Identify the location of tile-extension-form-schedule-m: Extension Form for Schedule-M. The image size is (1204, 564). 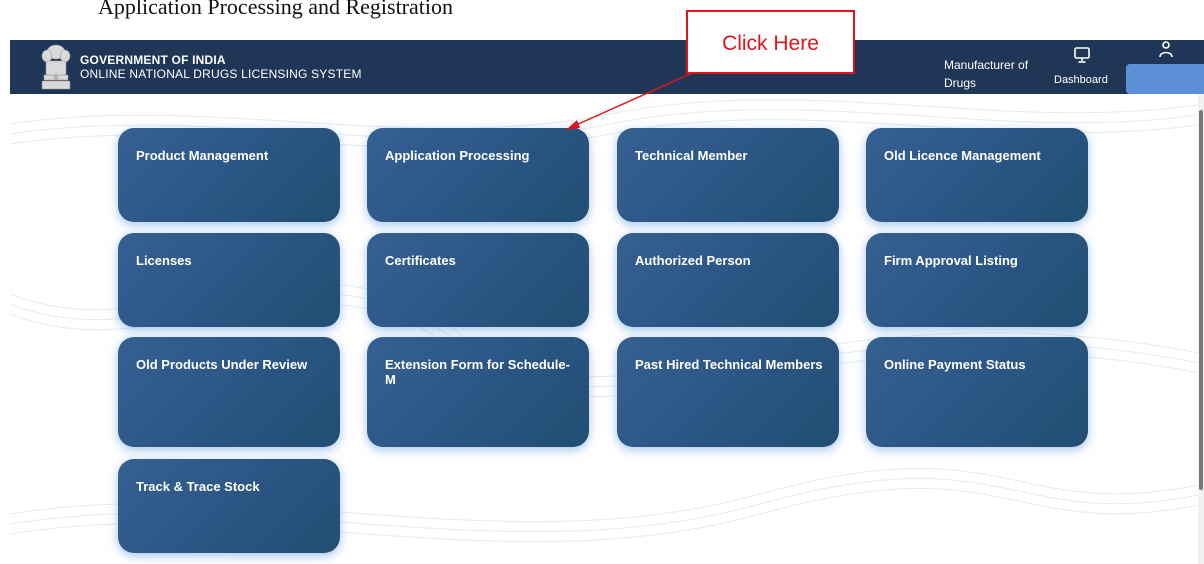
(478, 392).